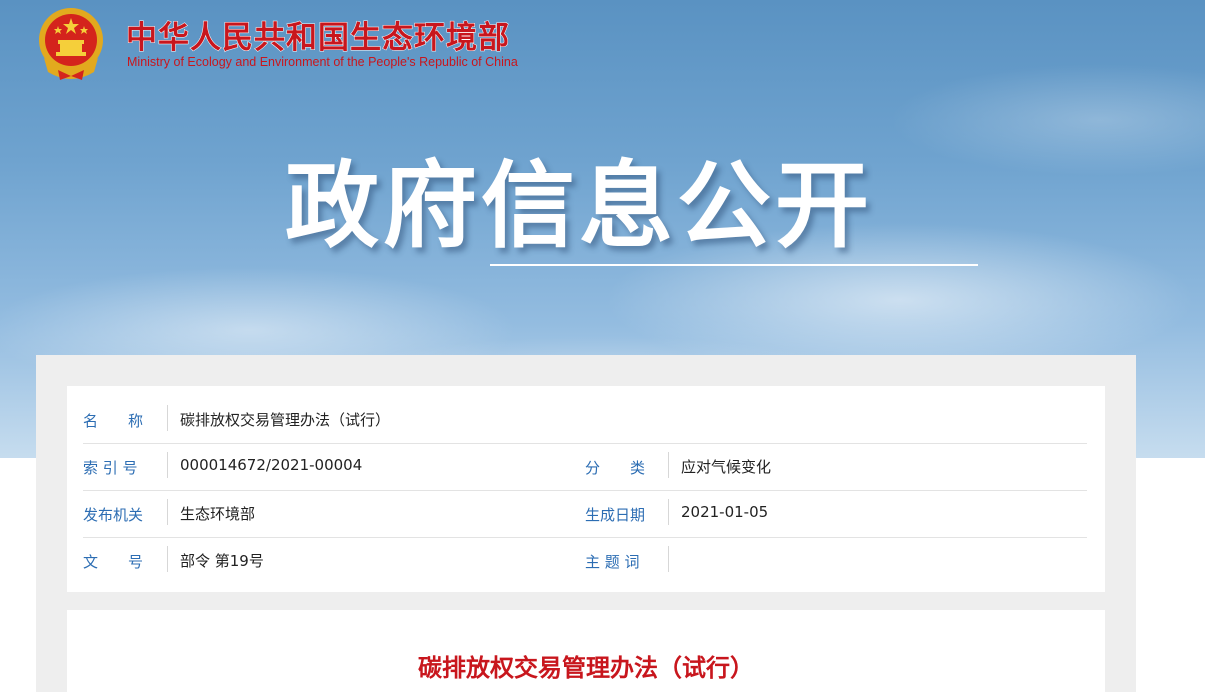  Describe the element at coordinates (734, 265) in the screenshot. I see `hero-divider` at that location.